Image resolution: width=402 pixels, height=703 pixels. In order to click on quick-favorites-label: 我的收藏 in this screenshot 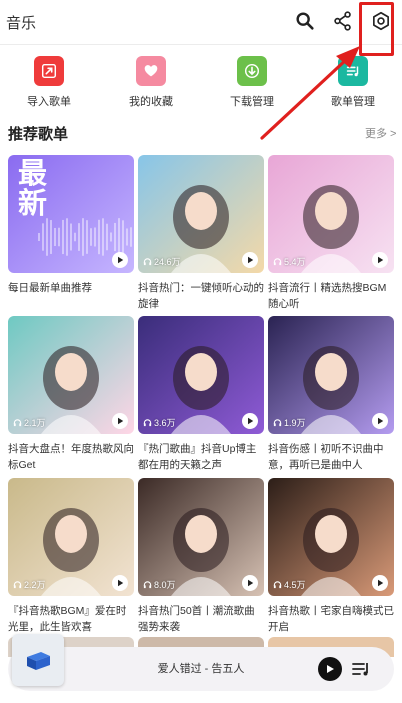, I will do `click(151, 102)`.